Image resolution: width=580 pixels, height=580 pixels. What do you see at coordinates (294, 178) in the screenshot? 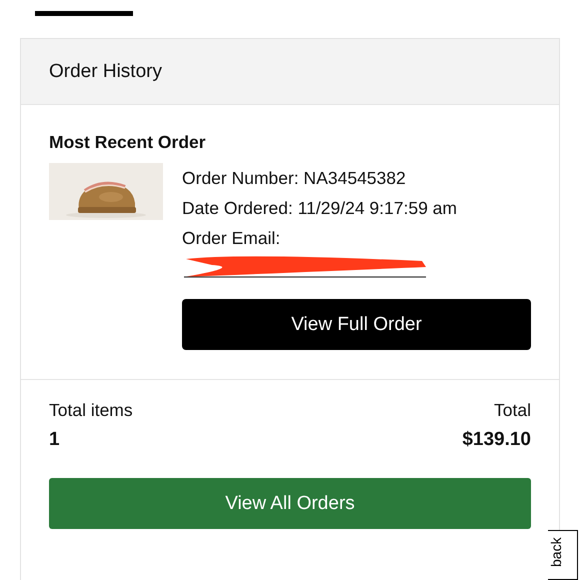
I see `order-number: Order Number: NA34545382` at bounding box center [294, 178].